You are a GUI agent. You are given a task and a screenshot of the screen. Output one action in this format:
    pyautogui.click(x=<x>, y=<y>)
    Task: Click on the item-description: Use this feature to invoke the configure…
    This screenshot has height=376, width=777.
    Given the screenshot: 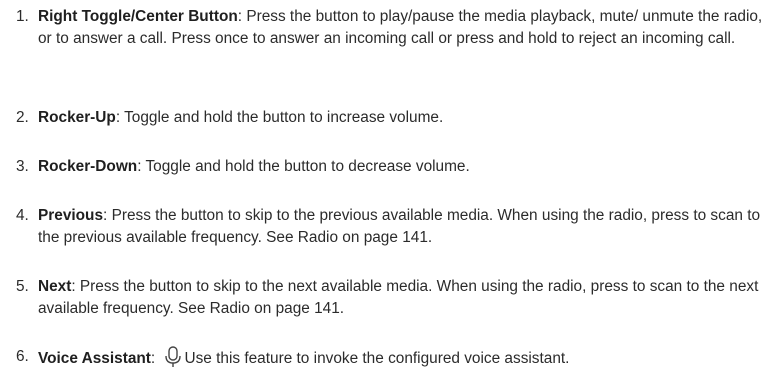 What is the action you would take?
    pyautogui.click(x=377, y=358)
    